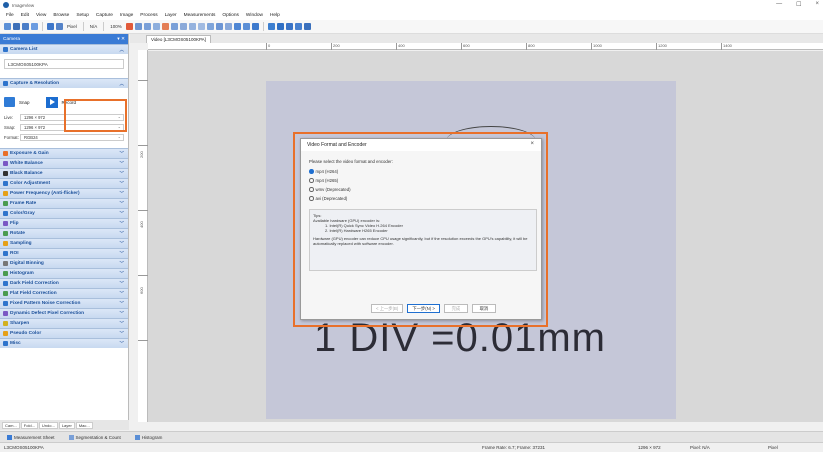  Describe the element at coordinates (183, 26) in the screenshot. I see `rect-icon` at that location.